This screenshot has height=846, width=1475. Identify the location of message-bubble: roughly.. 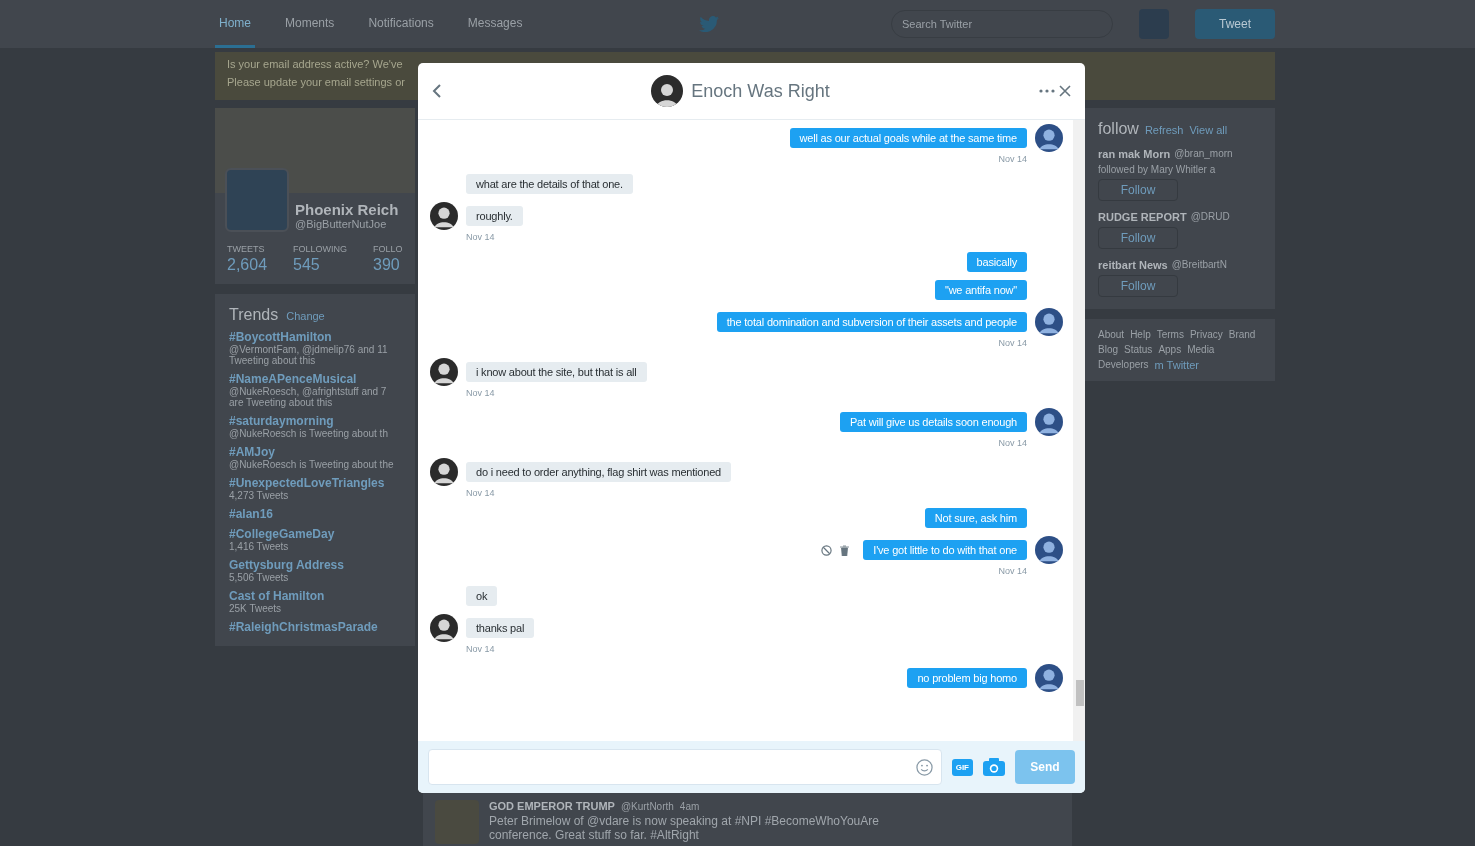
(494, 216).